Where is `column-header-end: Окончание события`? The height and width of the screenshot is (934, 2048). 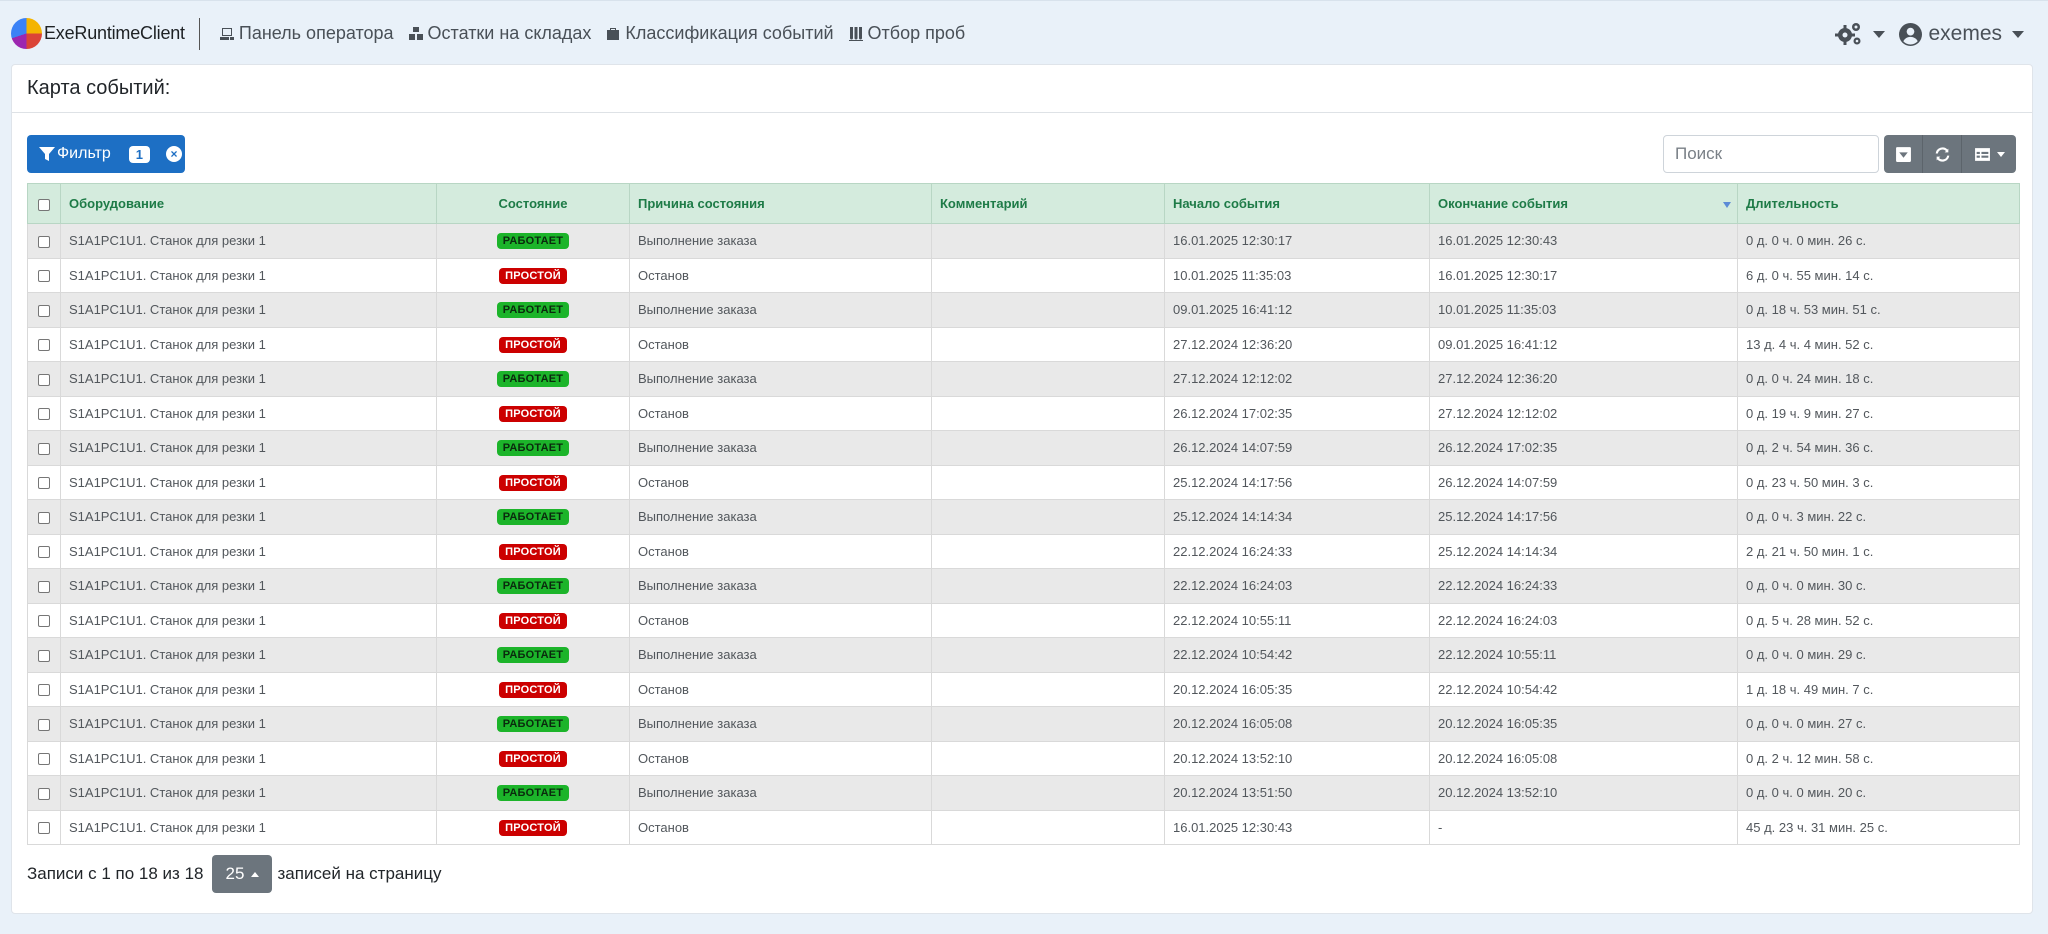
column-header-end: Окончание события is located at coordinates (1583, 203).